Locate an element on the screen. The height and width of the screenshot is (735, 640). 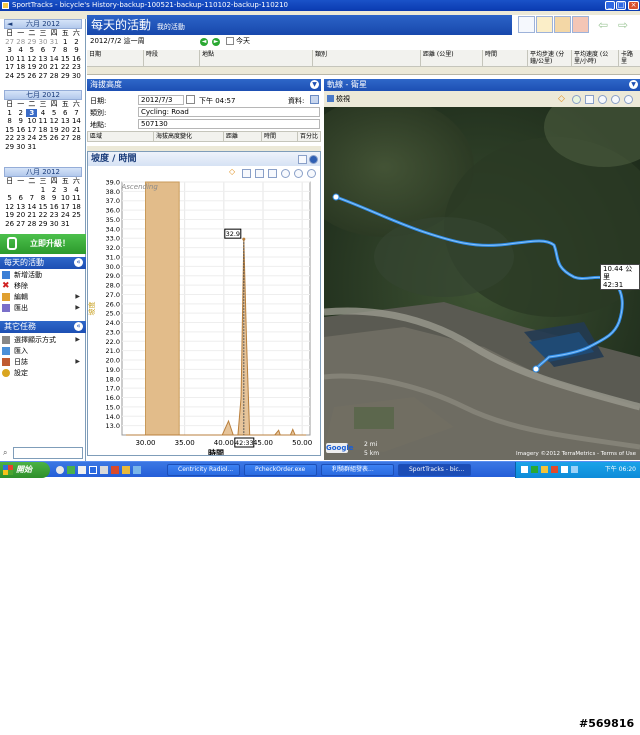
column-header: 日期 is located at coordinates (115, 58).